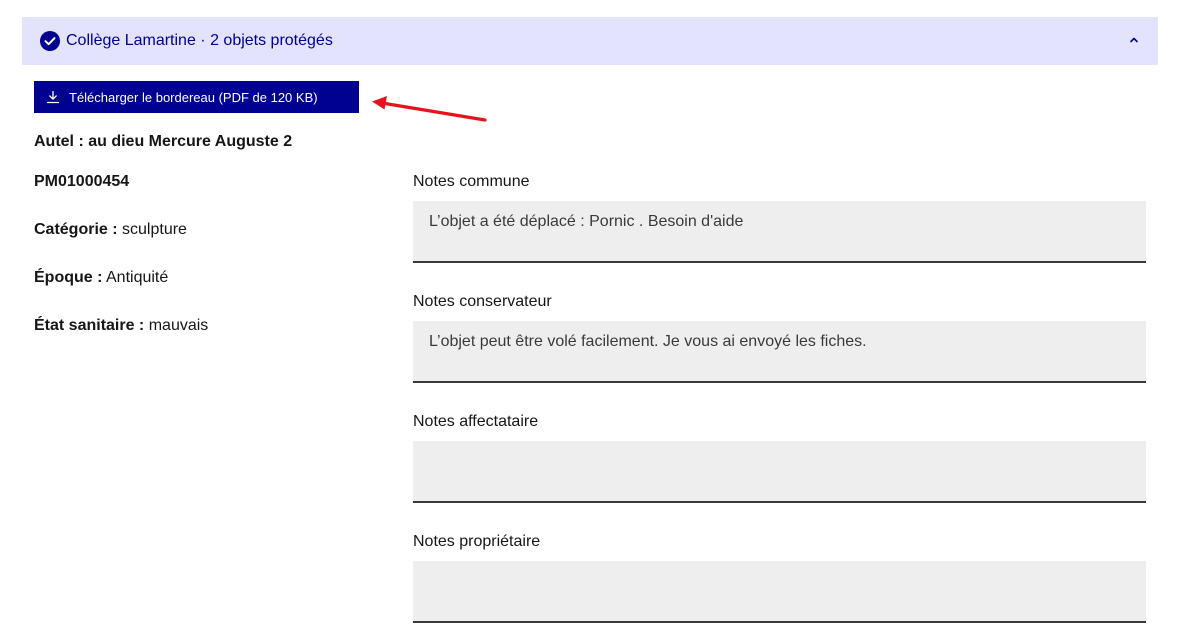 This screenshot has height=641, width=1180. I want to click on object-category: Catégorie : sculpture, so click(110, 230).